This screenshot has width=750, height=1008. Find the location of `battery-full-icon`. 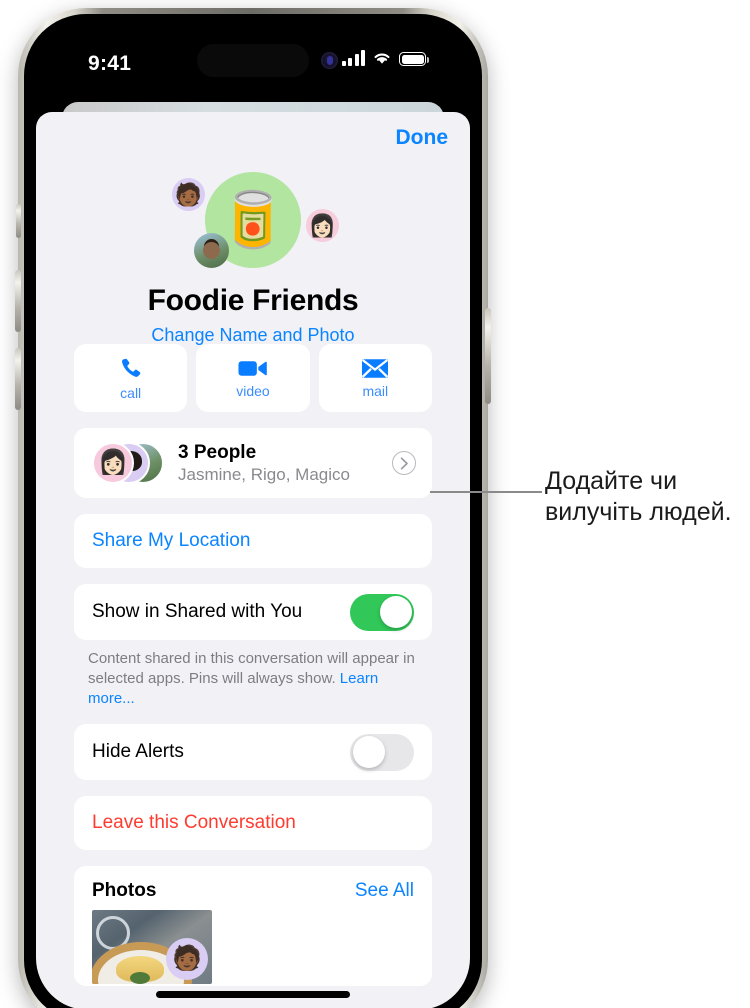

battery-full-icon is located at coordinates (414, 59).